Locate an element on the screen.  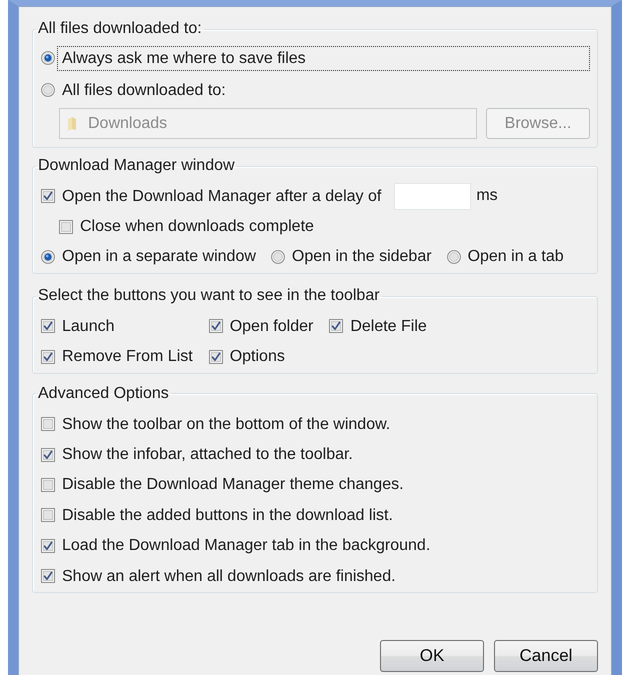
radio-label: Open in a separate window is located at coordinates (159, 257).